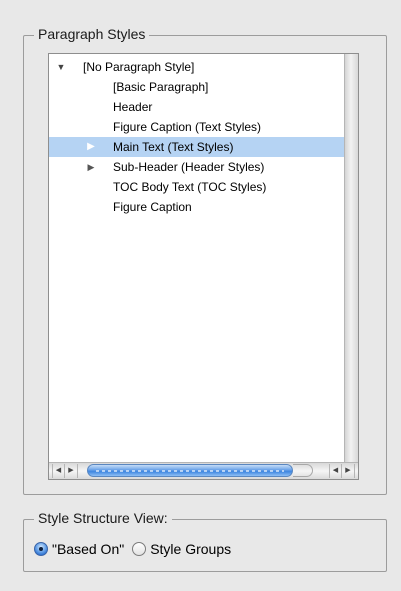  Describe the element at coordinates (41, 549) in the screenshot. I see `based-on-radio` at that location.